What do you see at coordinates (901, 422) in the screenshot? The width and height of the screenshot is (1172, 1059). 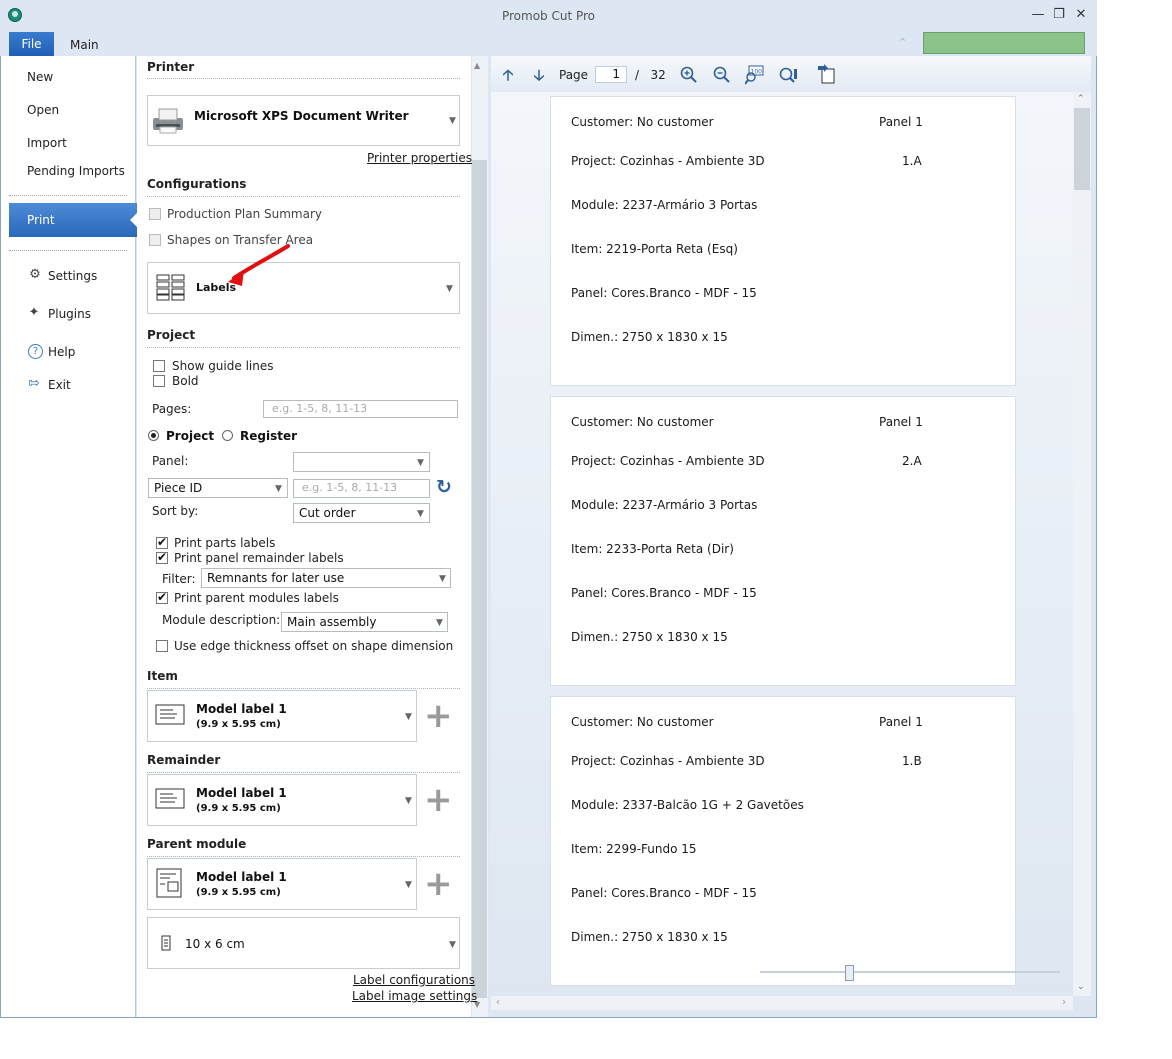 I see `label-panel: Panel 1` at bounding box center [901, 422].